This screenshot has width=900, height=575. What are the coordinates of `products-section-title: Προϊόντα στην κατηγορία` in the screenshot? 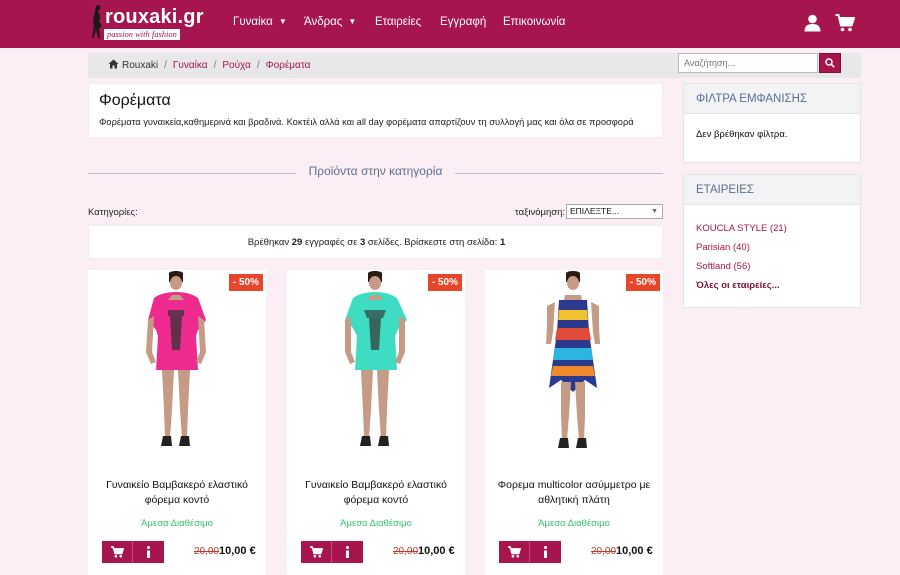 It's located at (375, 173).